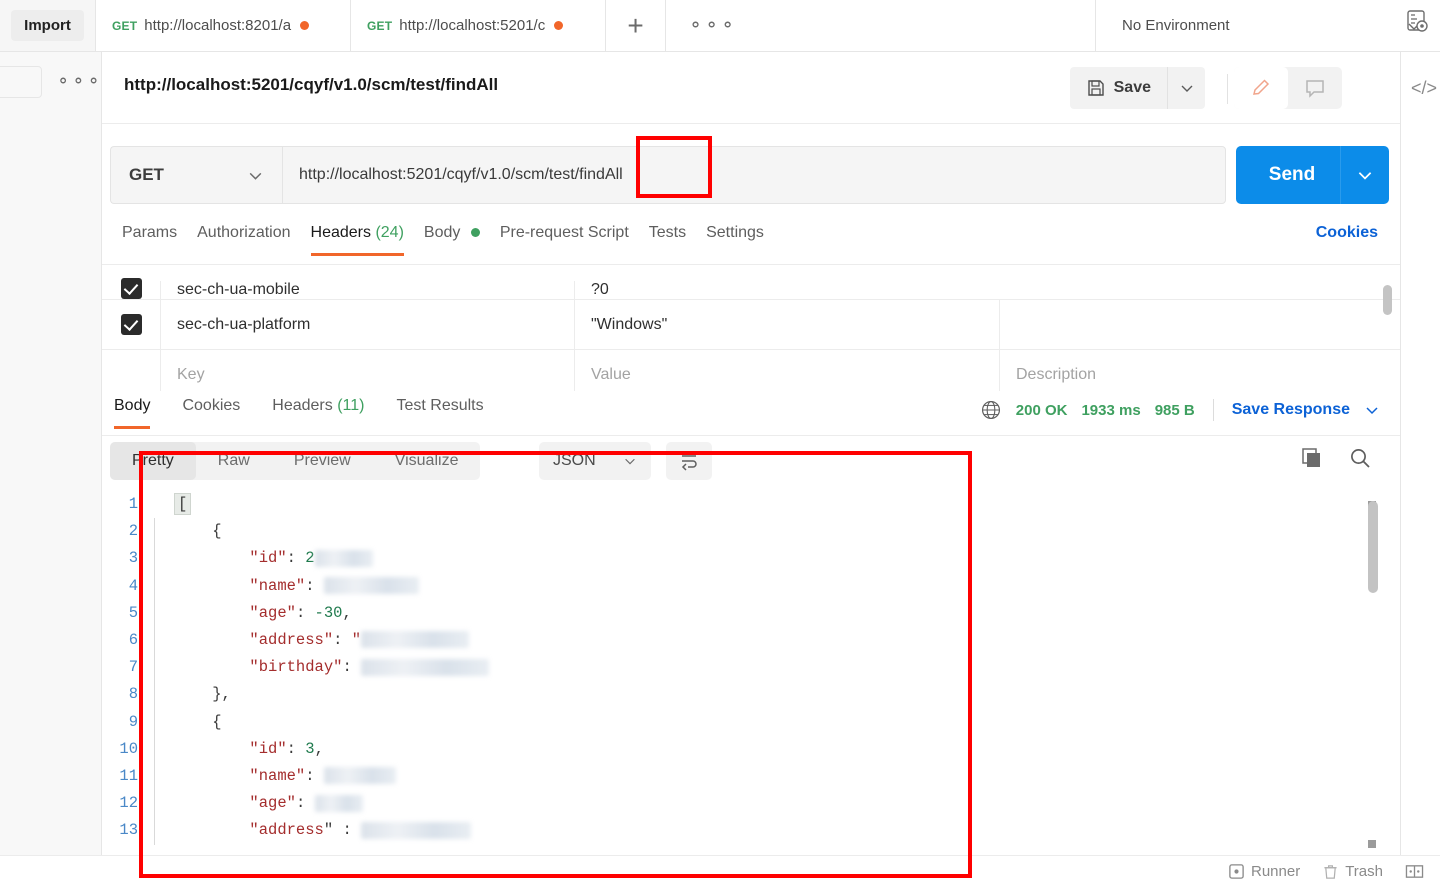 This screenshot has height=887, width=1440. I want to click on environment-quick-look-button, so click(1419, 23).